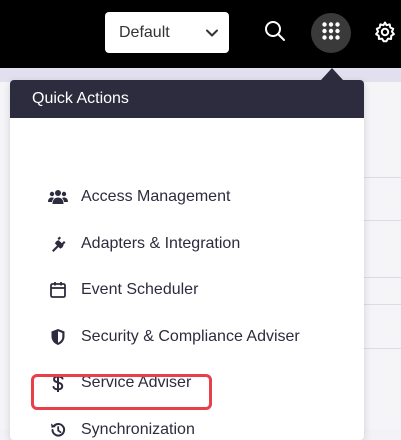  I want to click on chevron-down-icon, so click(212, 33).